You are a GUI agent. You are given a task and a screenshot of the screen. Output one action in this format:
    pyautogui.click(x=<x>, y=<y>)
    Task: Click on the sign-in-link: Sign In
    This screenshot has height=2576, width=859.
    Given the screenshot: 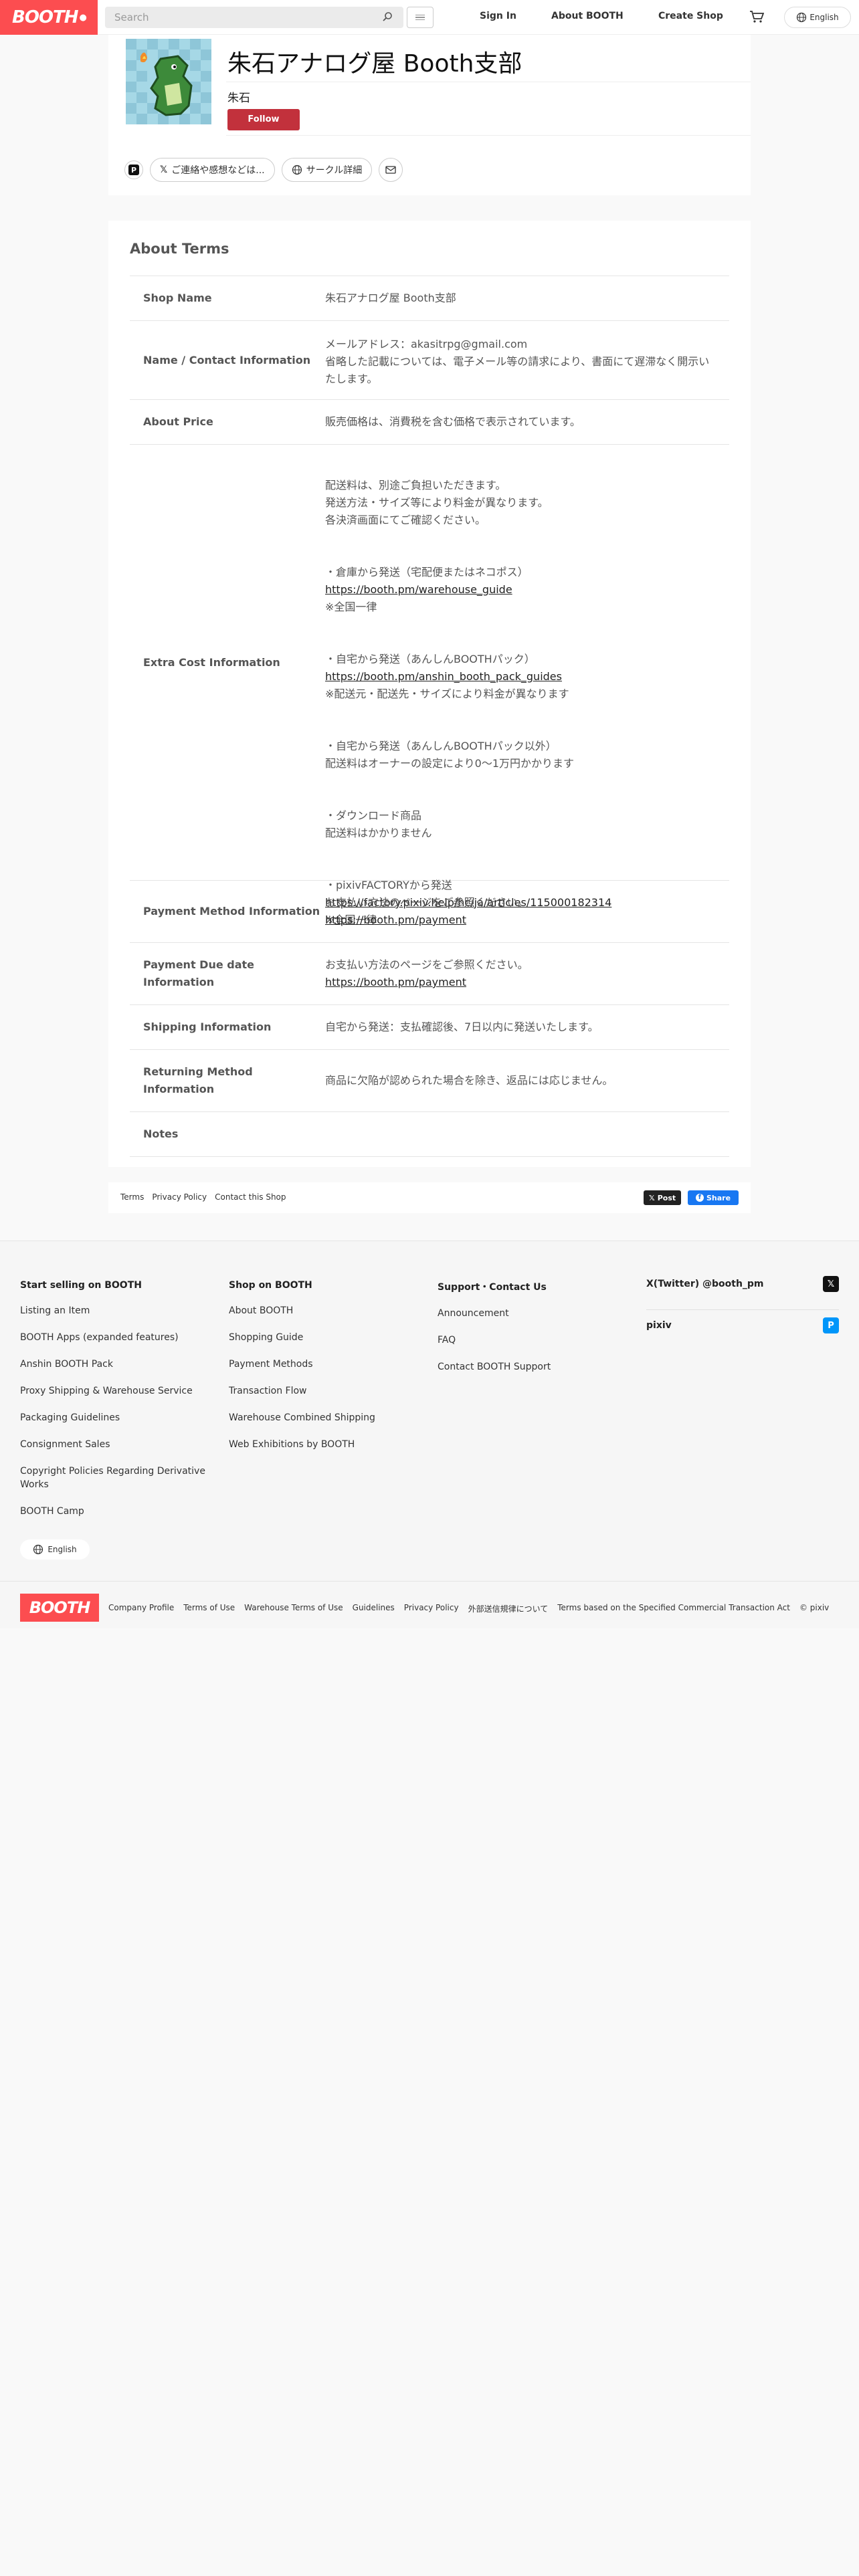 What is the action you would take?
    pyautogui.click(x=498, y=16)
    